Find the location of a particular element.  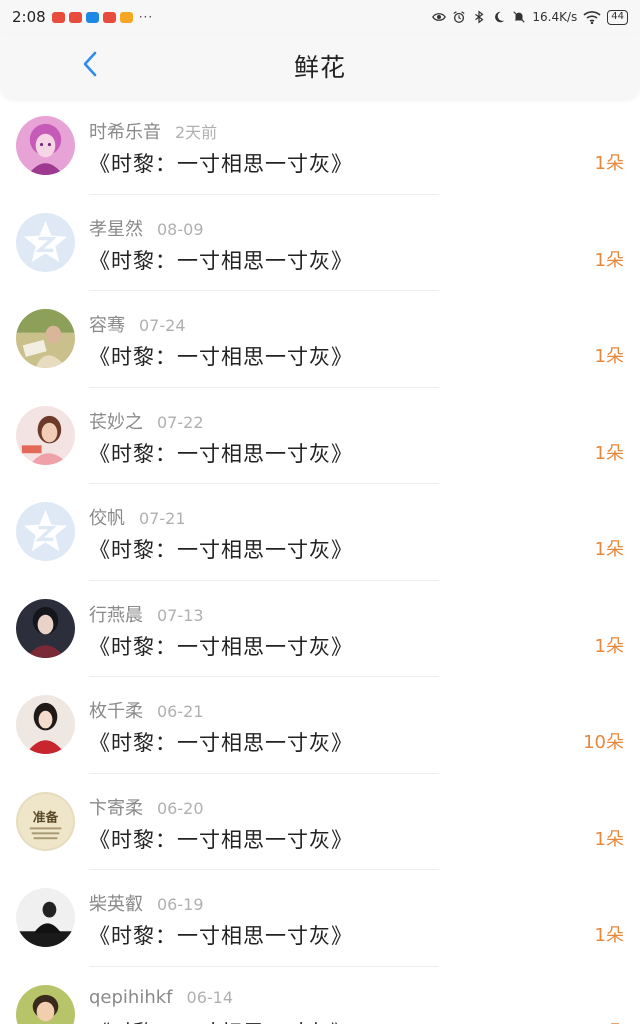

item-meta: 柴英叡 06-19 is located at coordinates (146, 903).